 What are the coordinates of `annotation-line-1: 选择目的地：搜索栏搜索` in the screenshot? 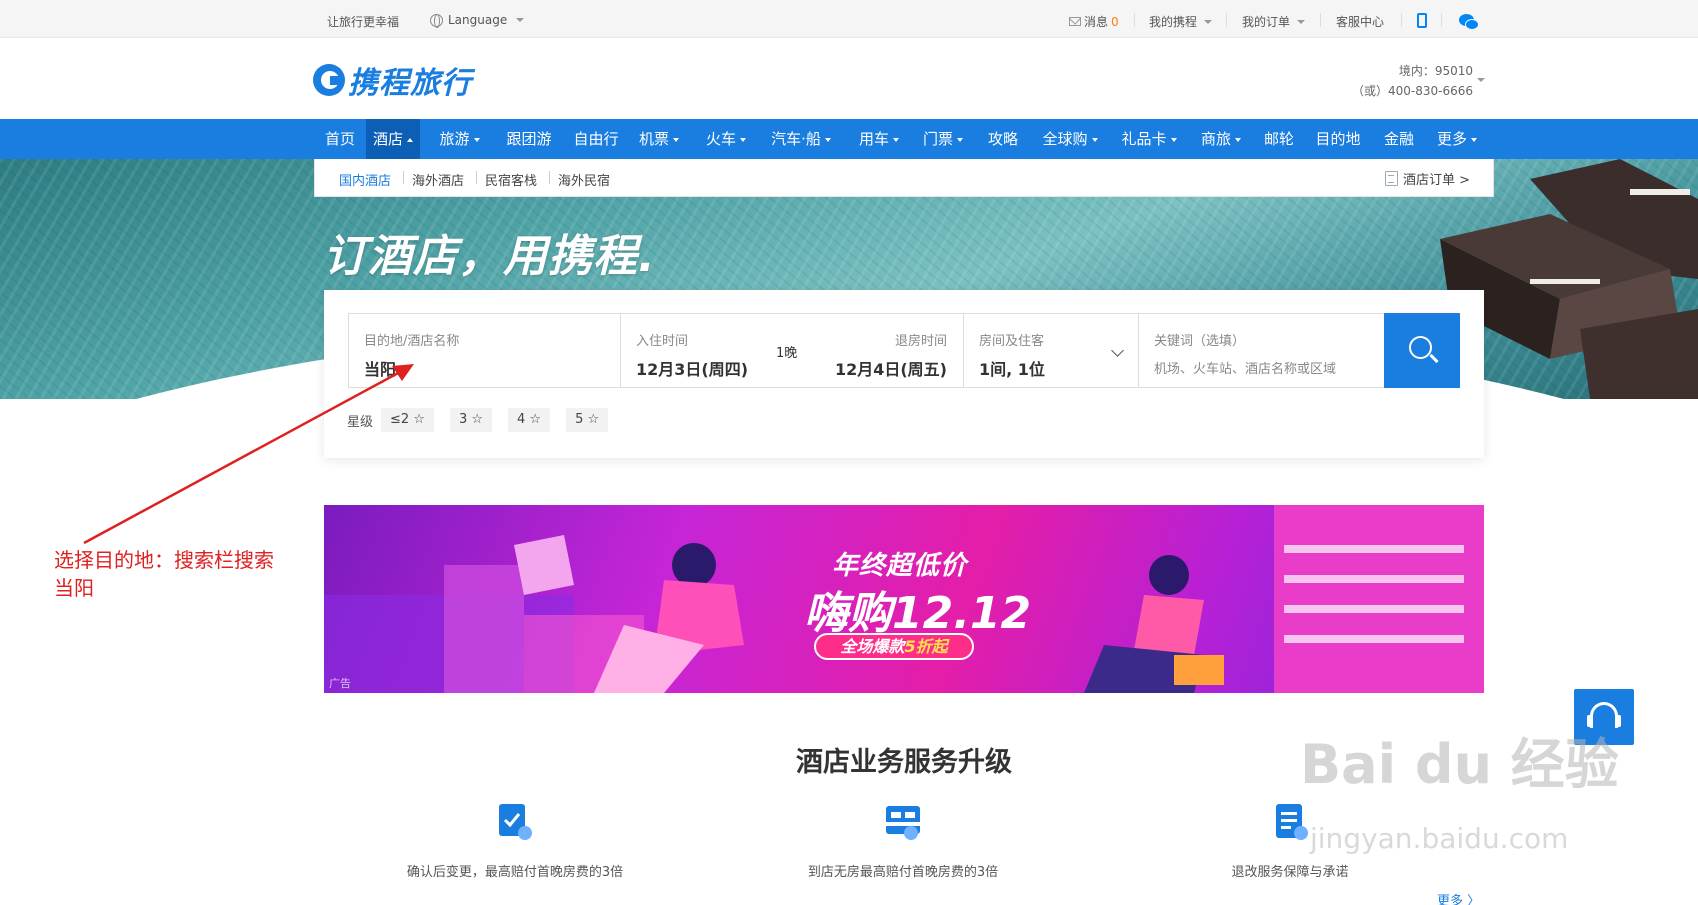 It's located at (164, 560).